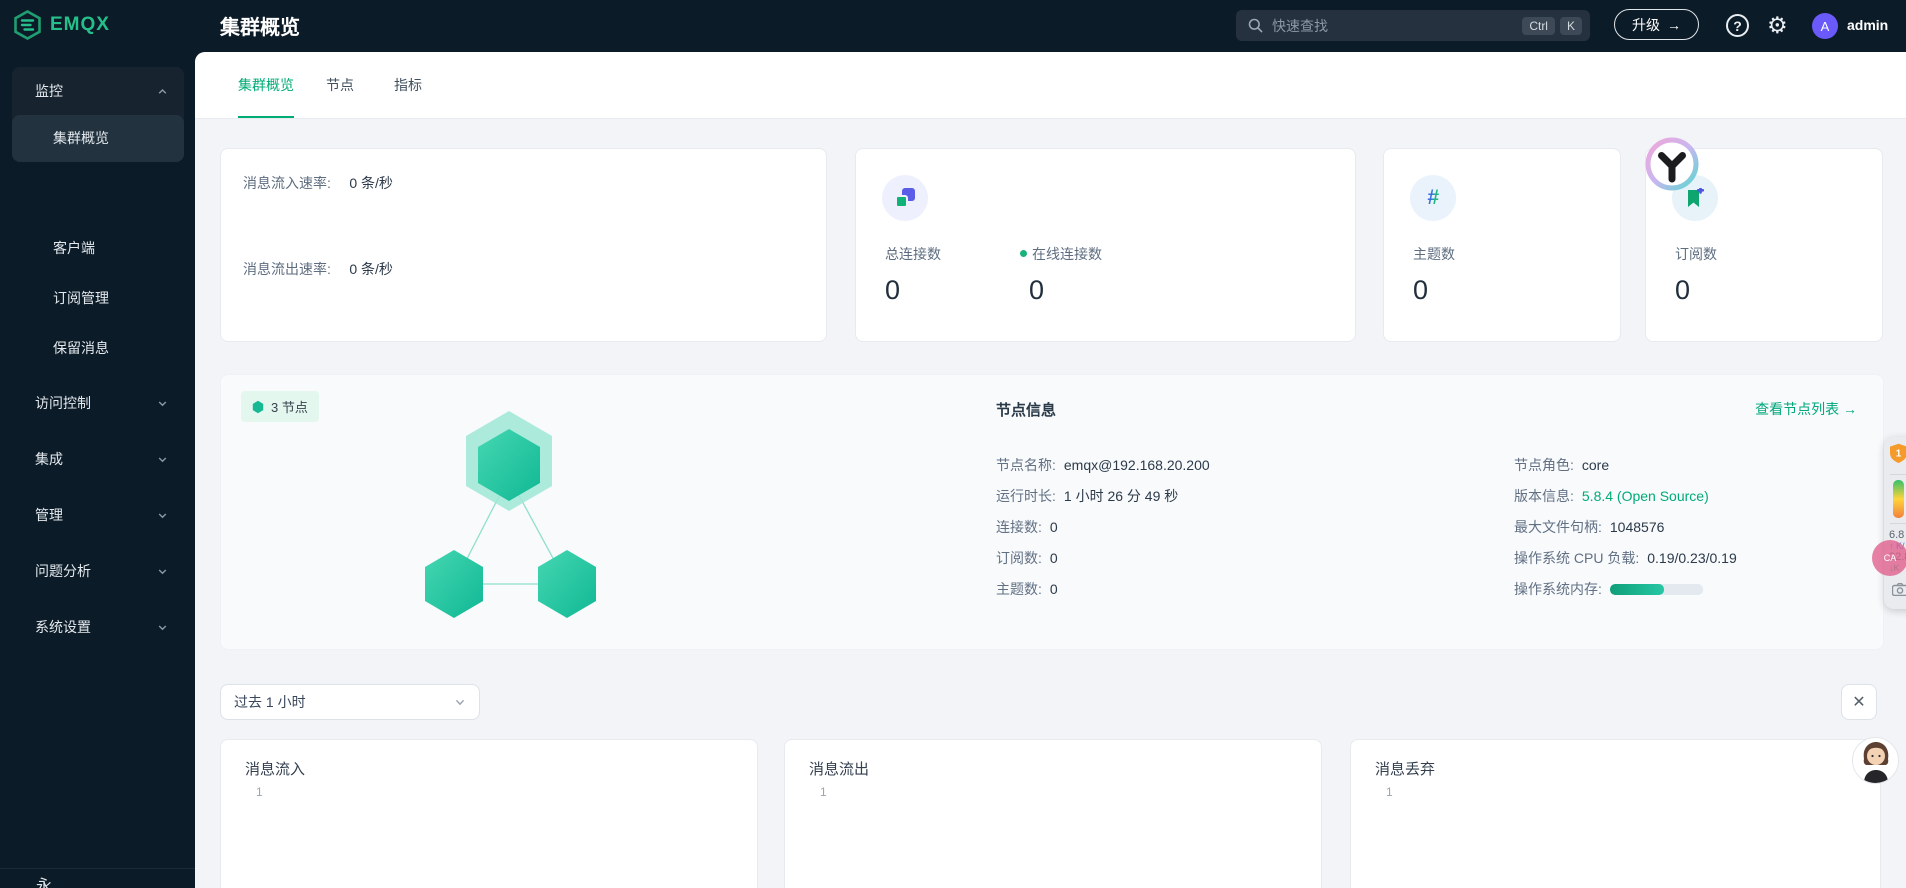  Describe the element at coordinates (98, 571) in the screenshot. I see `sidebar-item-diagnose: 问题分析` at that location.